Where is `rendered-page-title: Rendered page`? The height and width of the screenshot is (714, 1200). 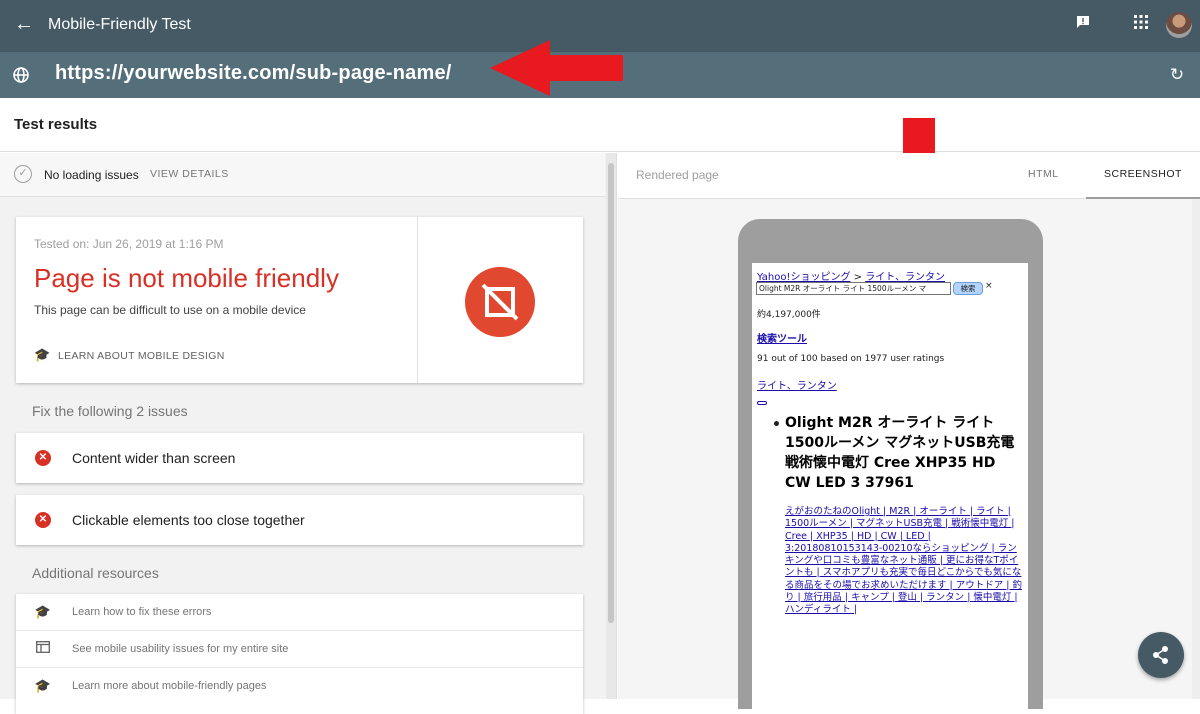 rendered-page-title: Rendered page is located at coordinates (677, 175).